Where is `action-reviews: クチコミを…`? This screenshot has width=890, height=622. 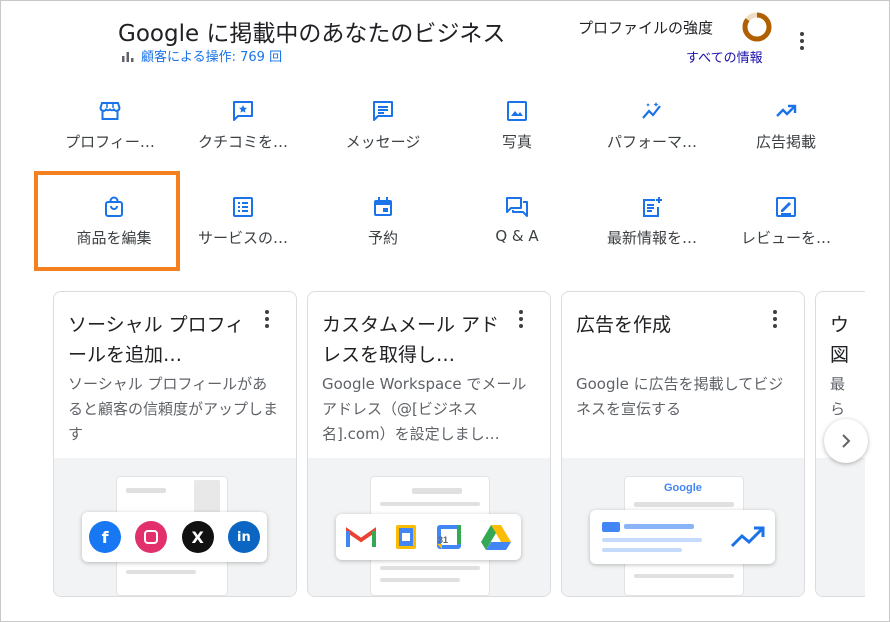
action-reviews: クチコミを… is located at coordinates (243, 127).